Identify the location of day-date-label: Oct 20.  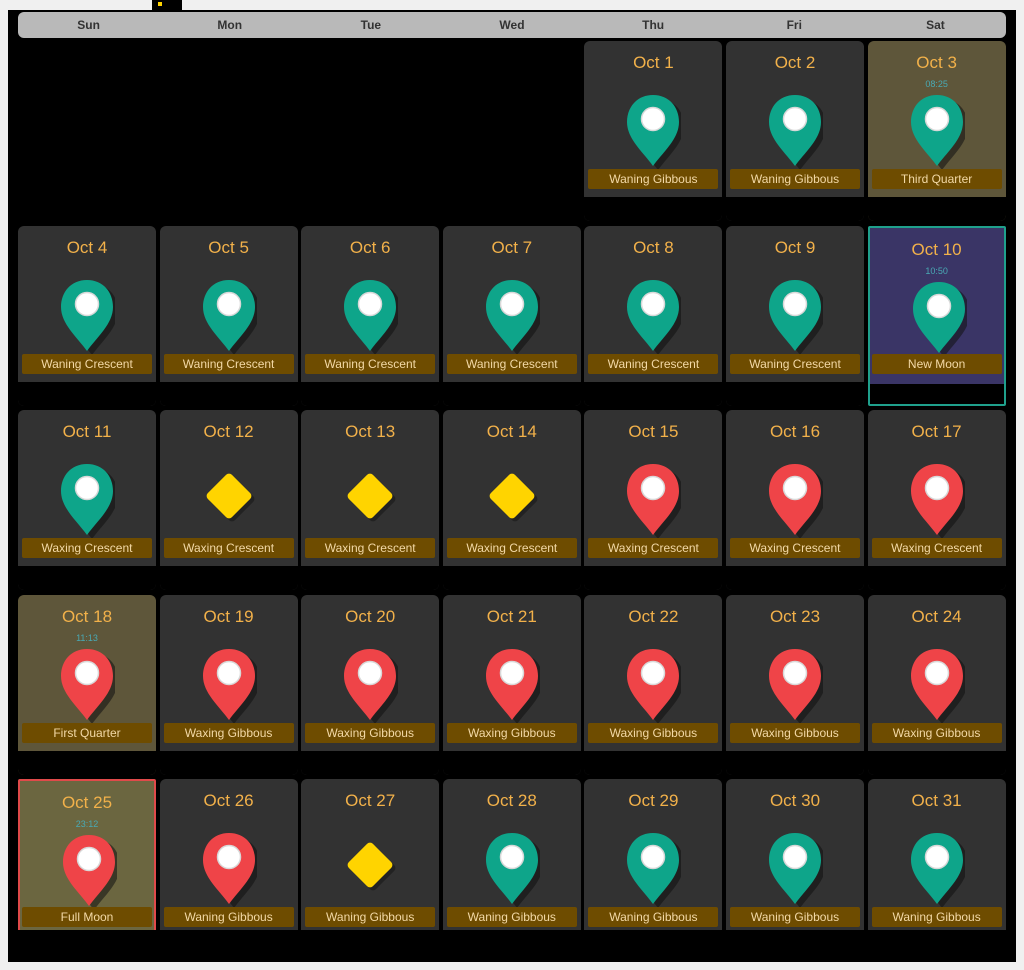
(370, 616).